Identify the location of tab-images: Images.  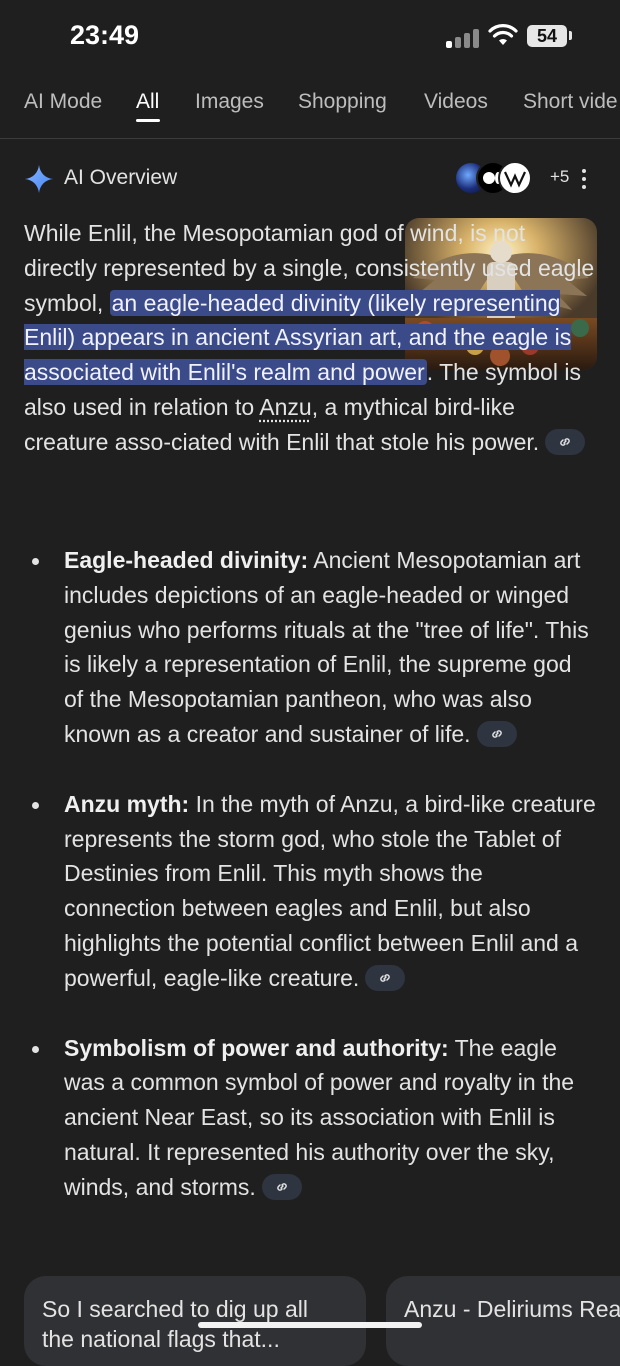
(229, 102).